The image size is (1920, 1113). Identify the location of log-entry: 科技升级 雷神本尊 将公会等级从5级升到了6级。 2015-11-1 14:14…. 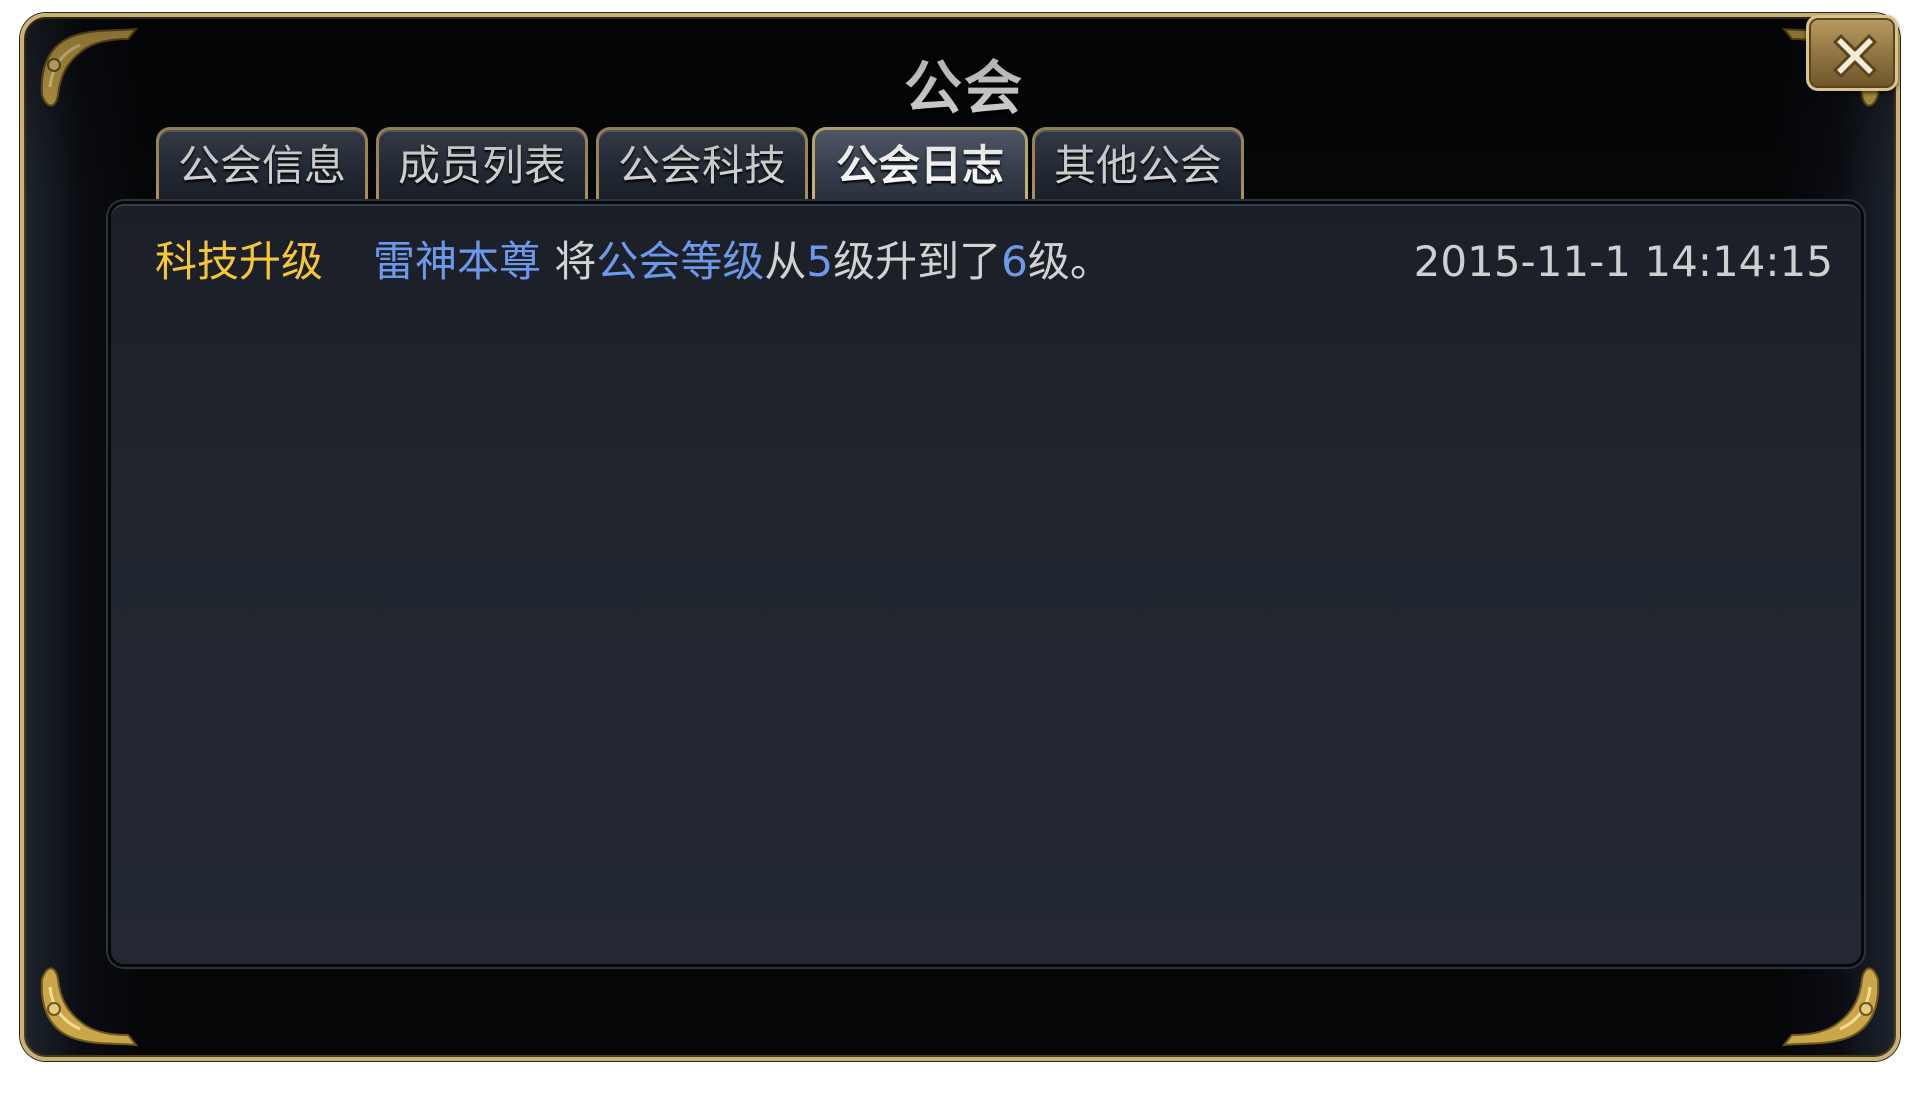
(986, 262).